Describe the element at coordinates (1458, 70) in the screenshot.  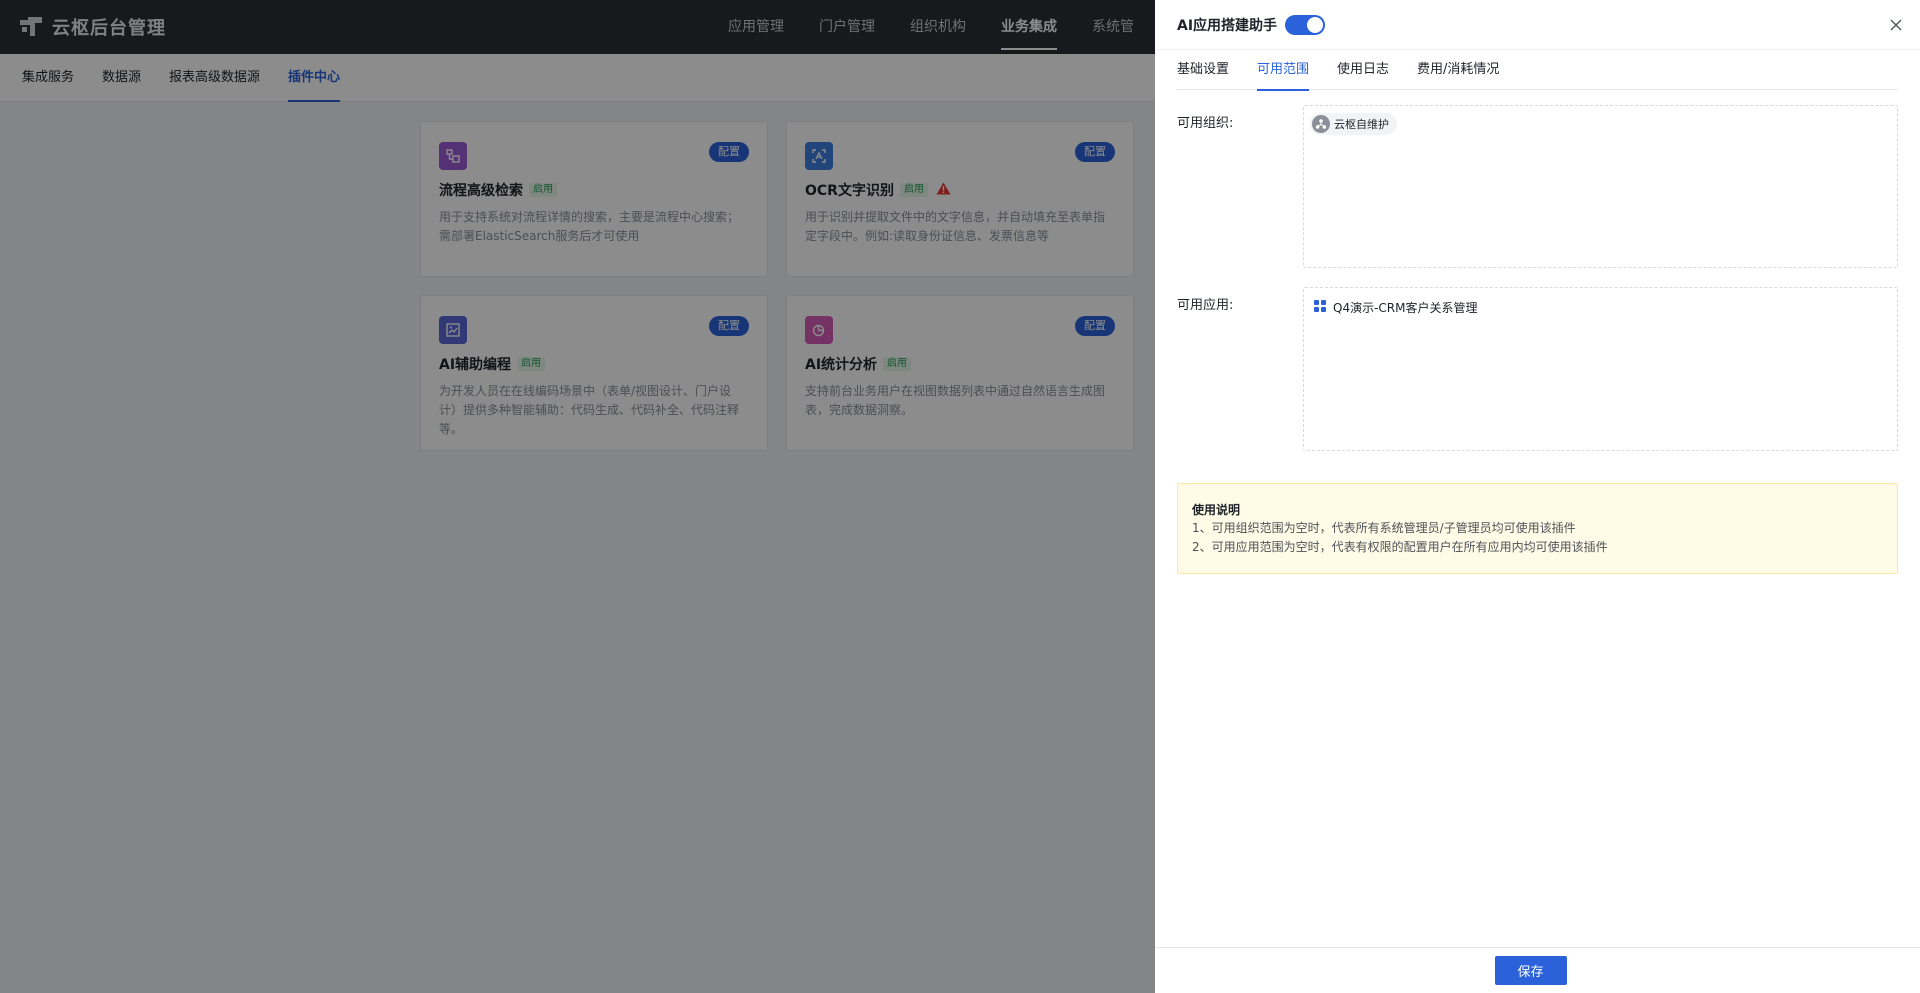
I see `tab-cost-consumption: 费用/消耗情况` at that location.